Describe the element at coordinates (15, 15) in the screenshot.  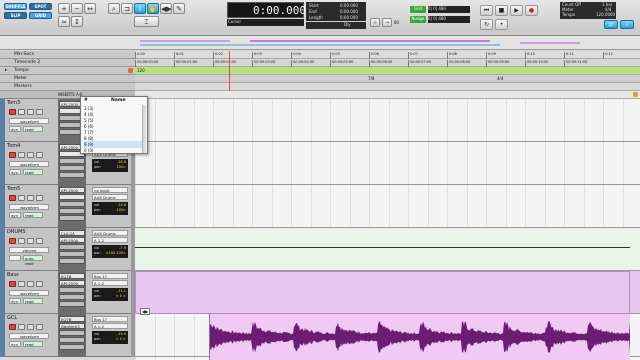
I see `slip-mode-button: SLIP` at that location.